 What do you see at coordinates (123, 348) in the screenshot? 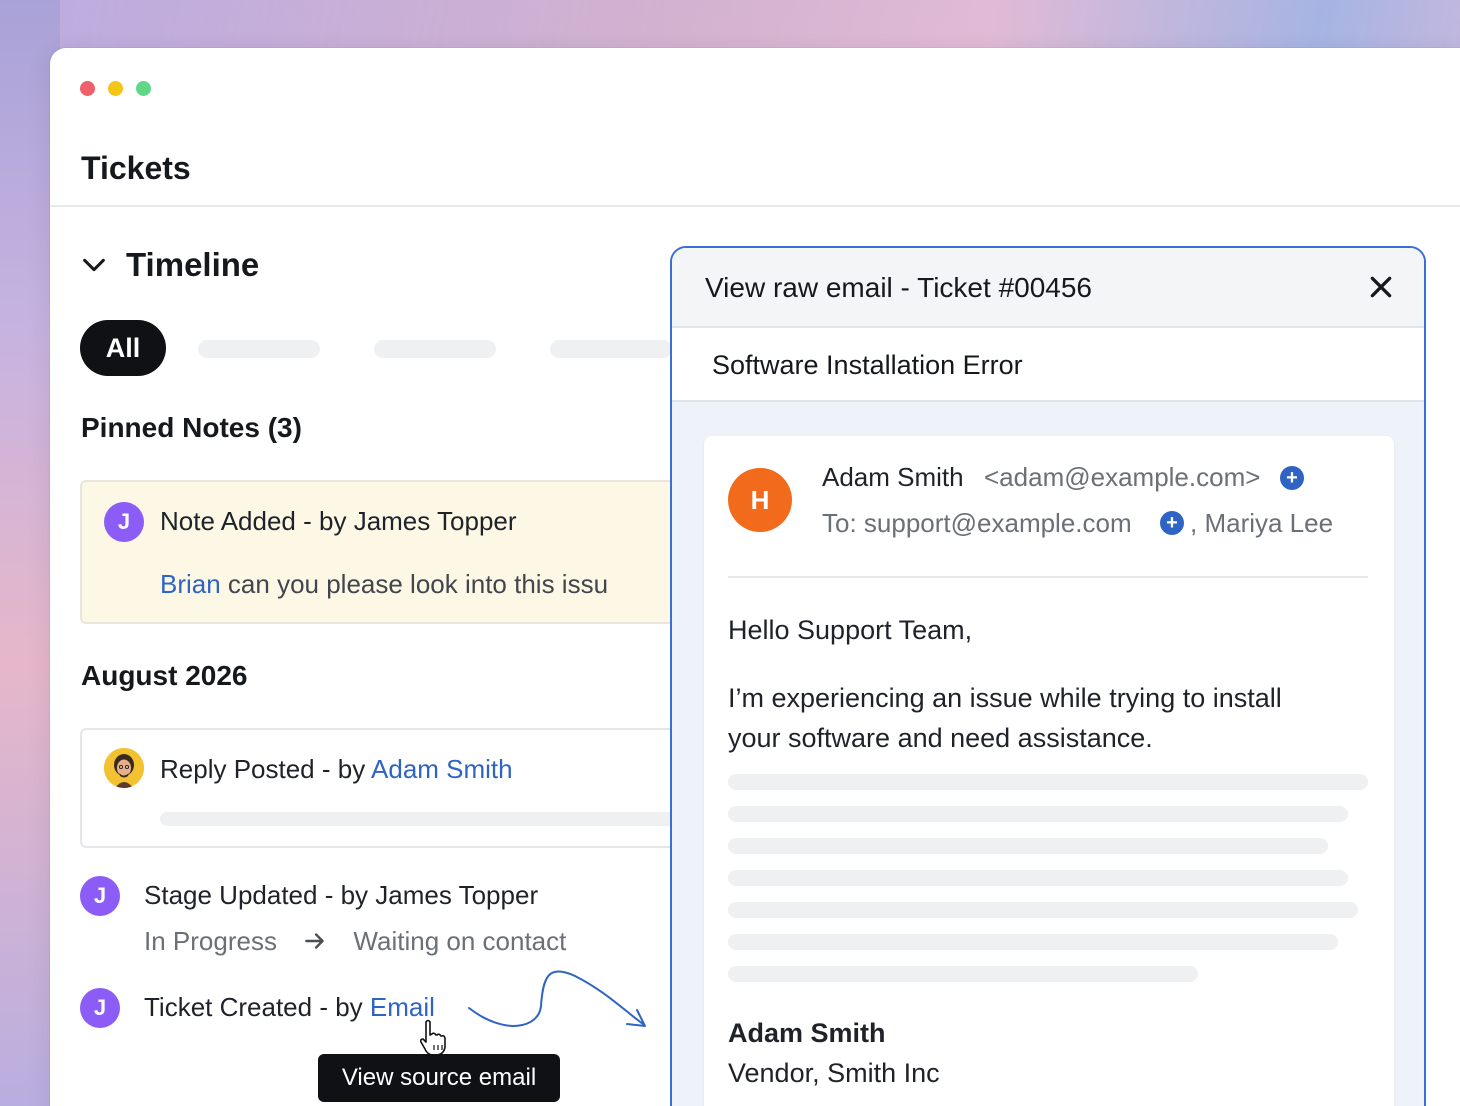
I see `tab-all: All` at bounding box center [123, 348].